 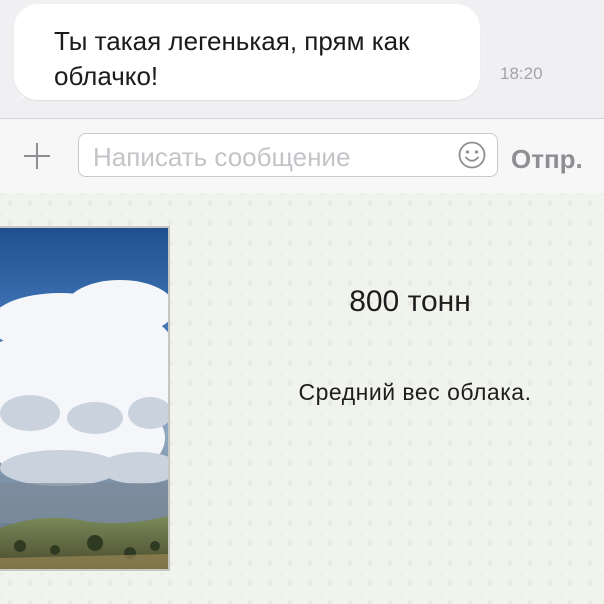 What do you see at coordinates (547, 159) in the screenshot?
I see `send-button: Отпр.` at bounding box center [547, 159].